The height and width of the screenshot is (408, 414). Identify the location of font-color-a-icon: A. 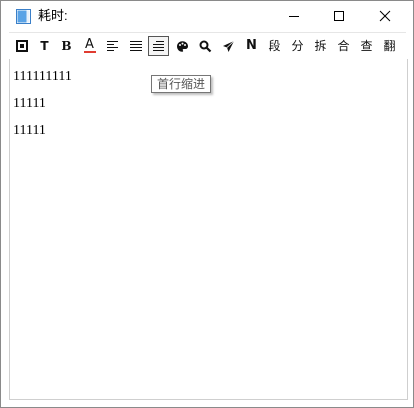
(89, 44).